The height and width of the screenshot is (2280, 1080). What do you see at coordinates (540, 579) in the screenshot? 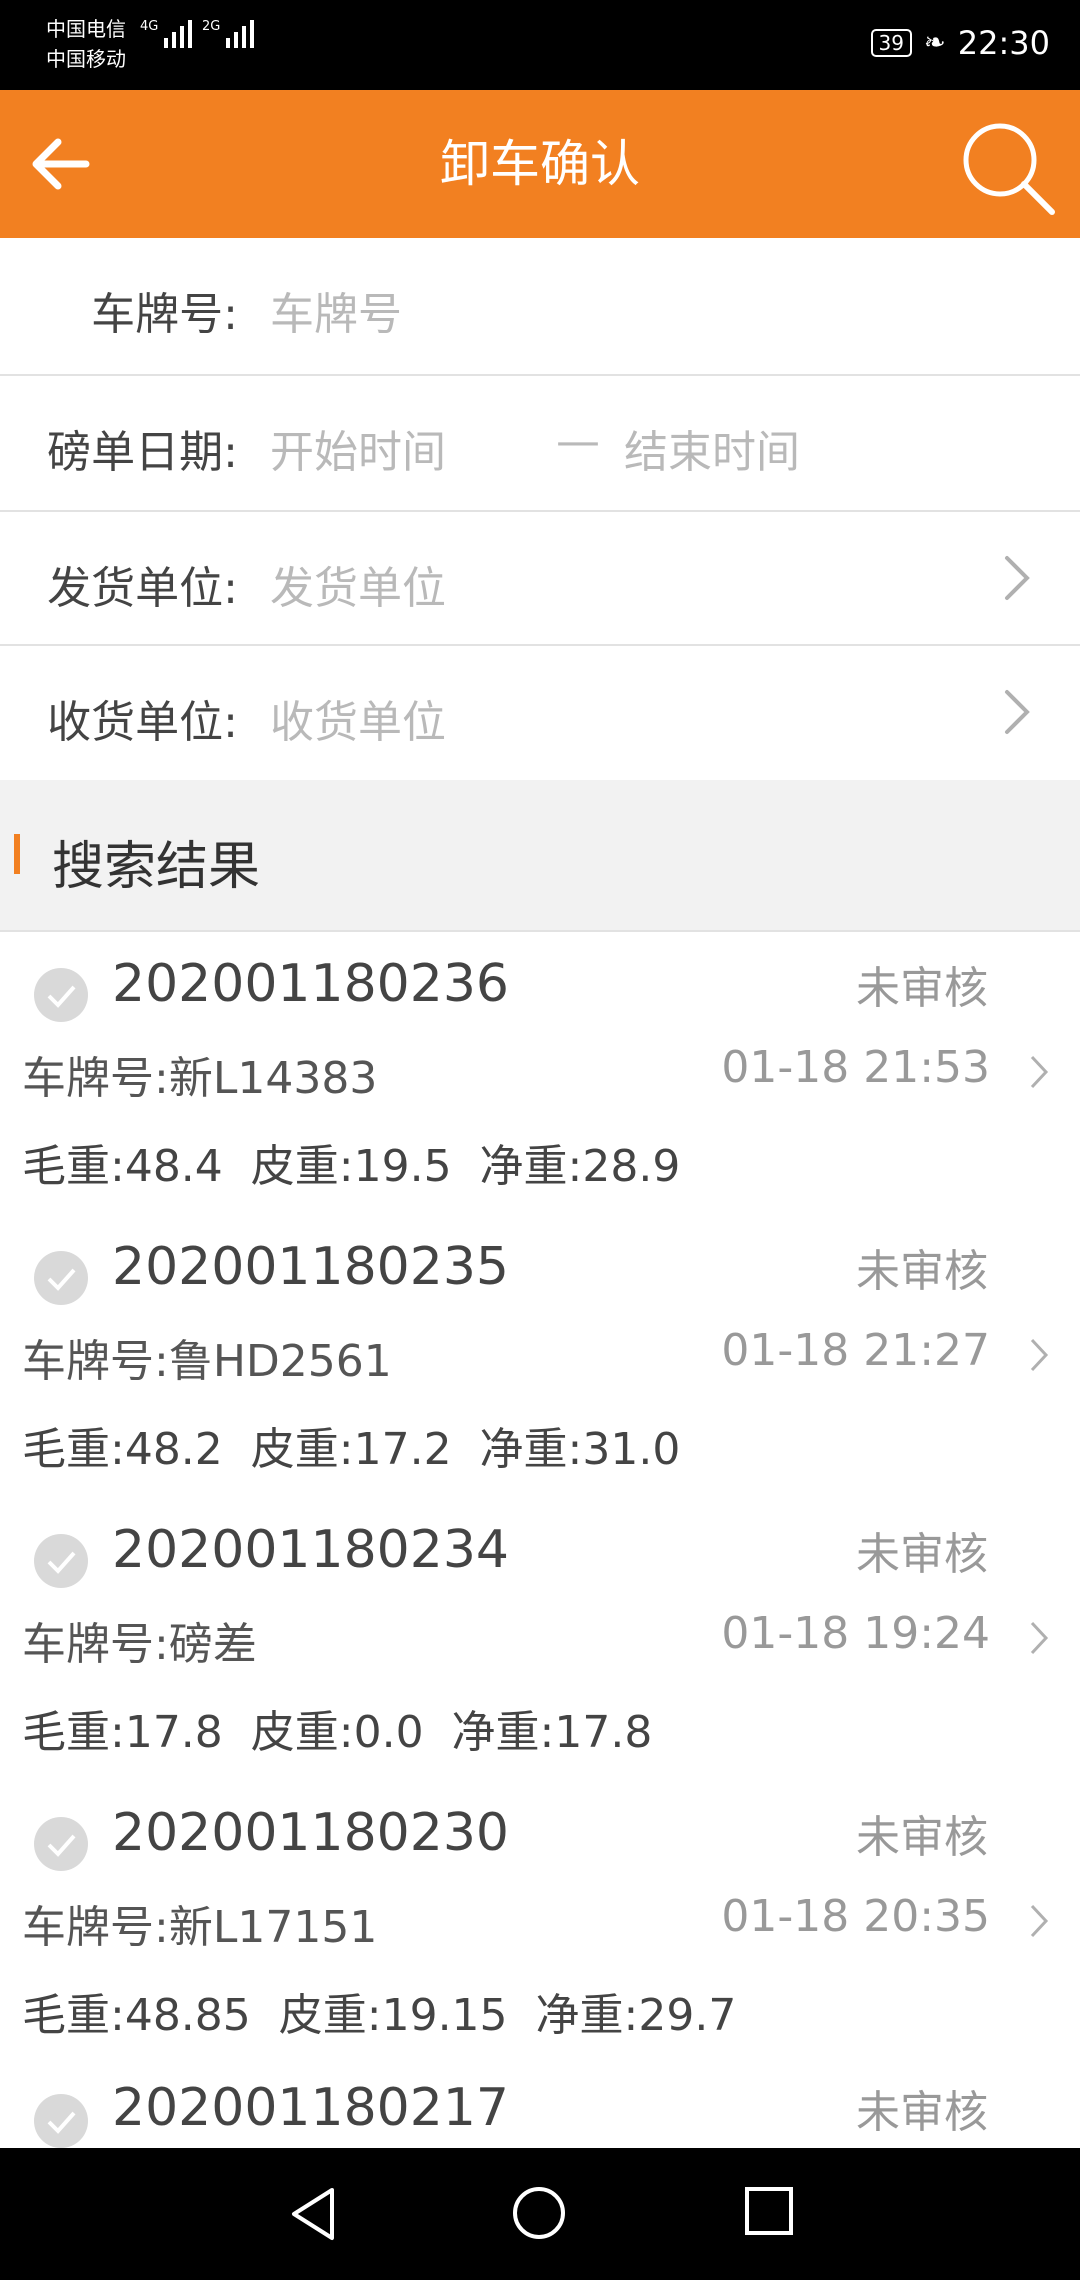
I see `sender-filter-row: 发货单位` at bounding box center [540, 579].